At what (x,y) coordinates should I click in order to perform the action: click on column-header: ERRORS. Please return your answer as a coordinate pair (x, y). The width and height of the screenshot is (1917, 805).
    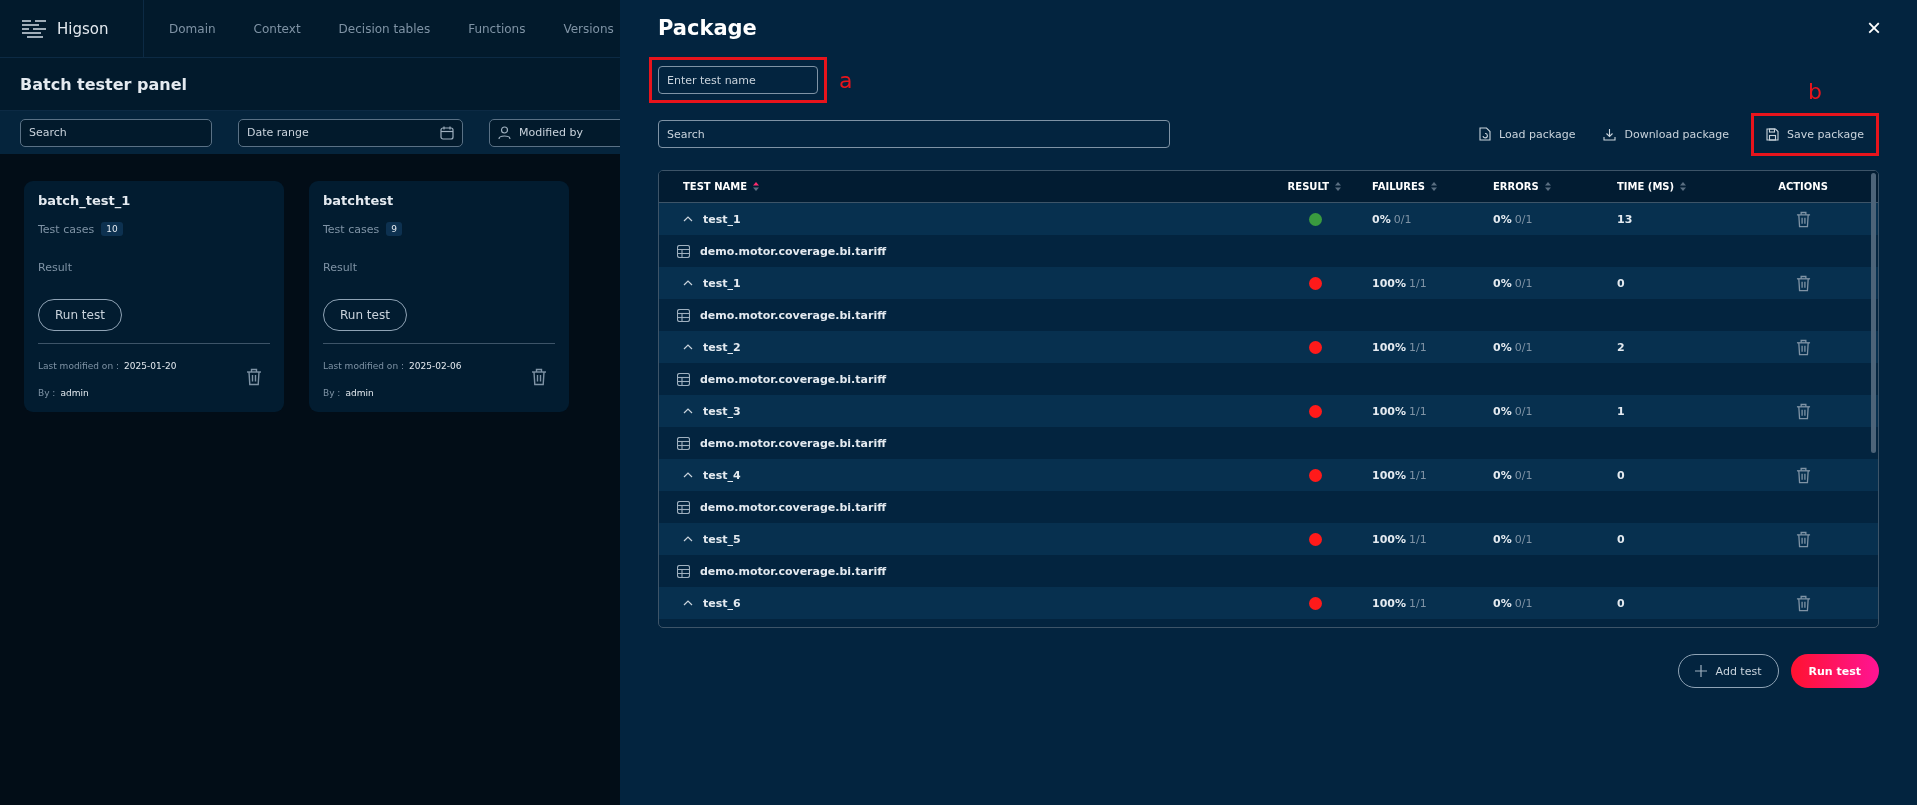
    Looking at the image, I should click on (1516, 186).